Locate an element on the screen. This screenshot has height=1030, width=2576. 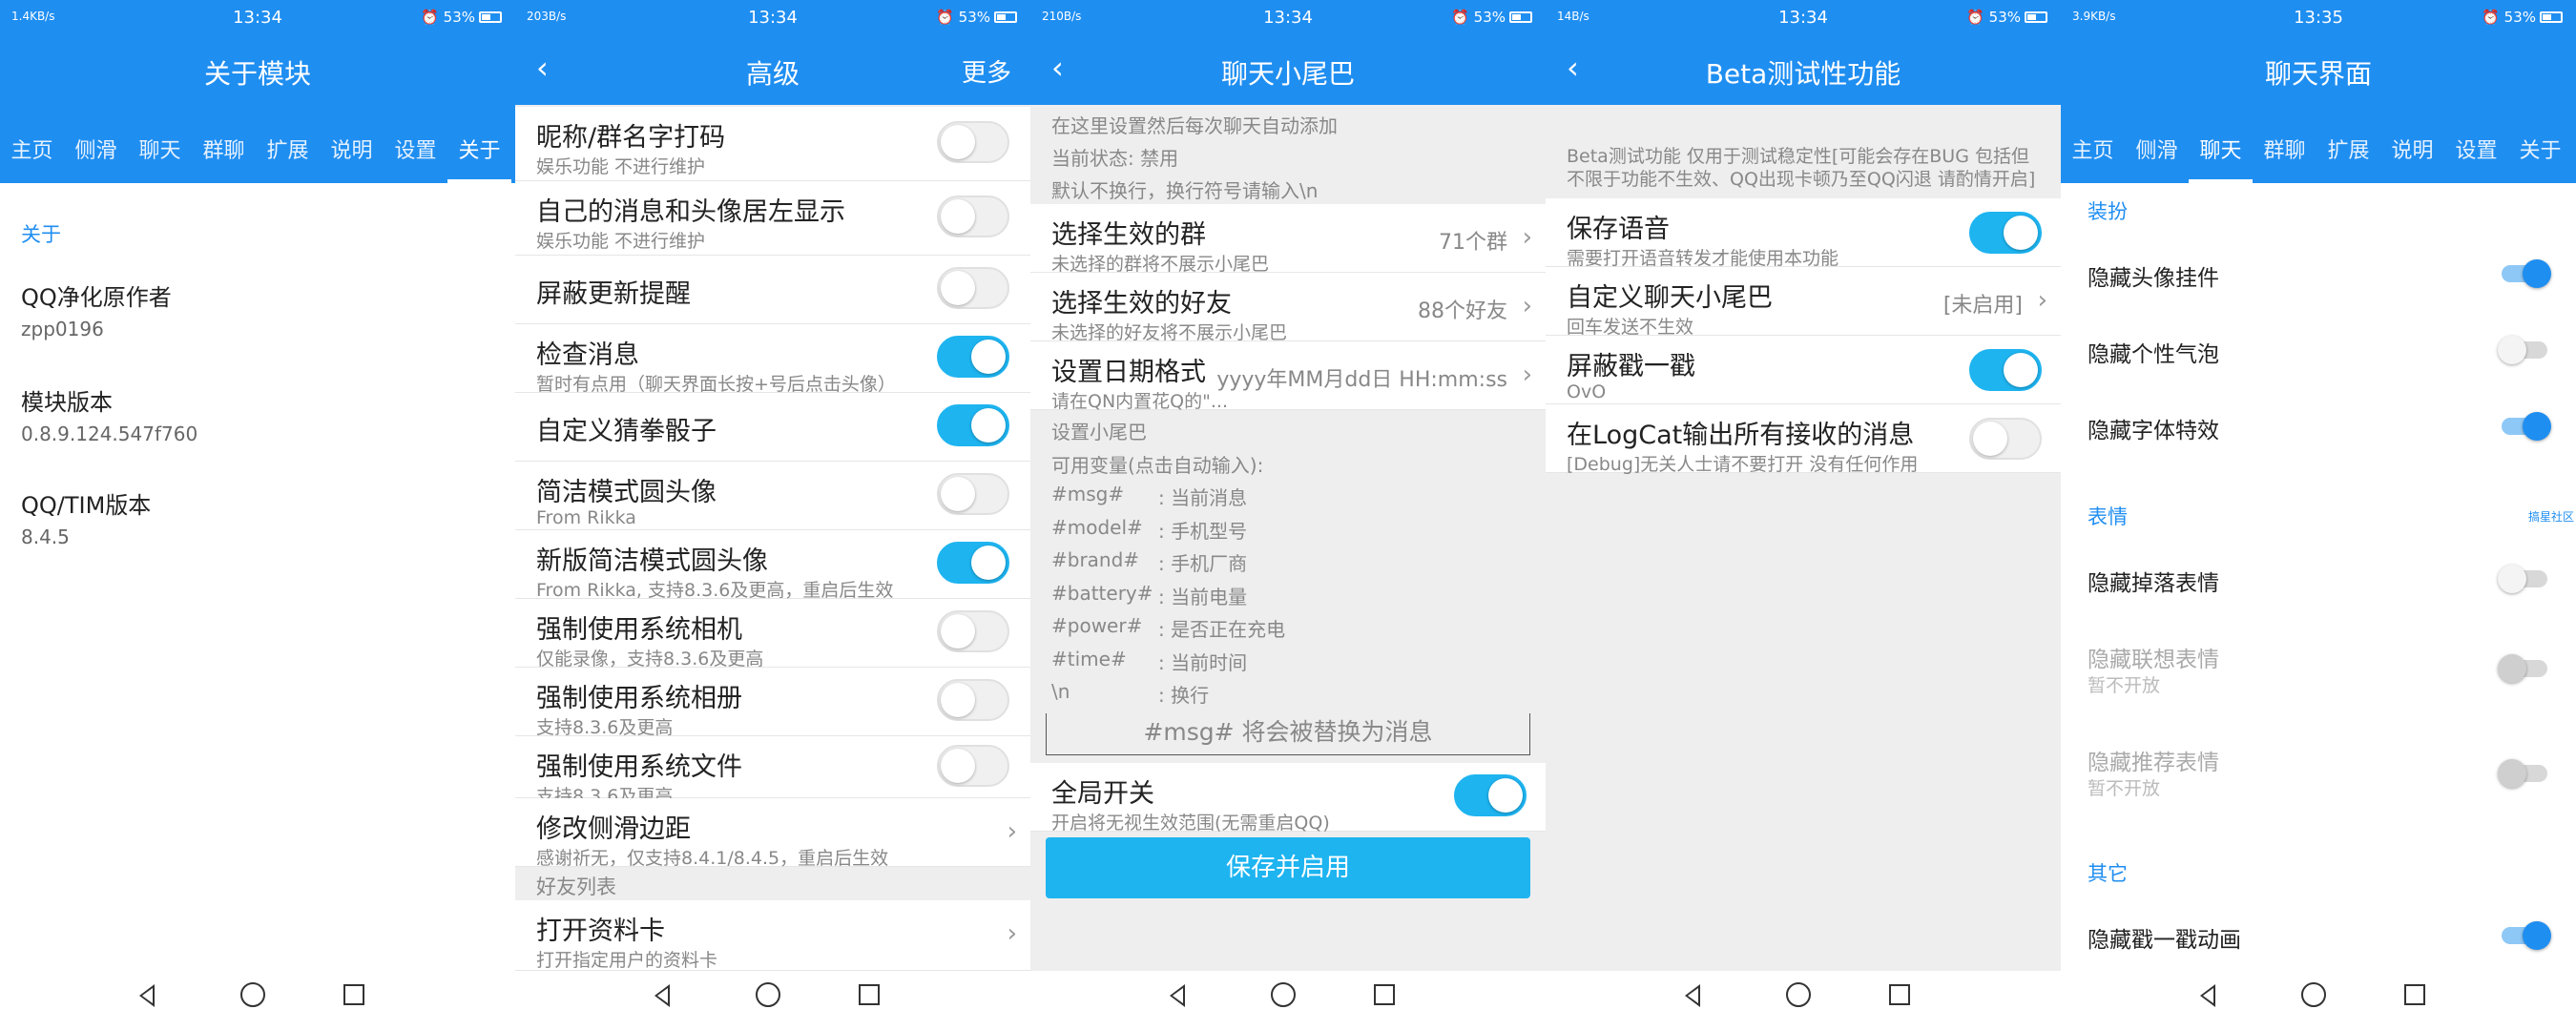
global-toggle is located at coordinates (1490, 795).